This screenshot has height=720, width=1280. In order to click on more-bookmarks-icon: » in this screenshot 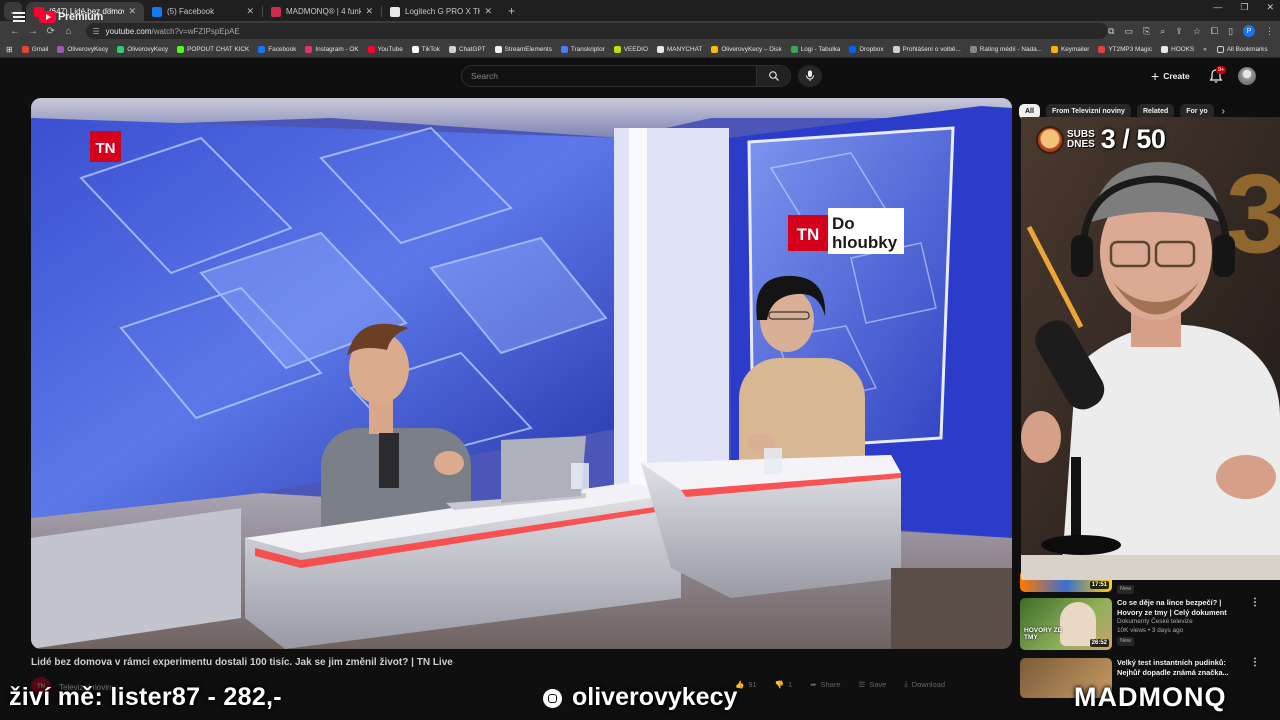, I will do `click(1205, 49)`.